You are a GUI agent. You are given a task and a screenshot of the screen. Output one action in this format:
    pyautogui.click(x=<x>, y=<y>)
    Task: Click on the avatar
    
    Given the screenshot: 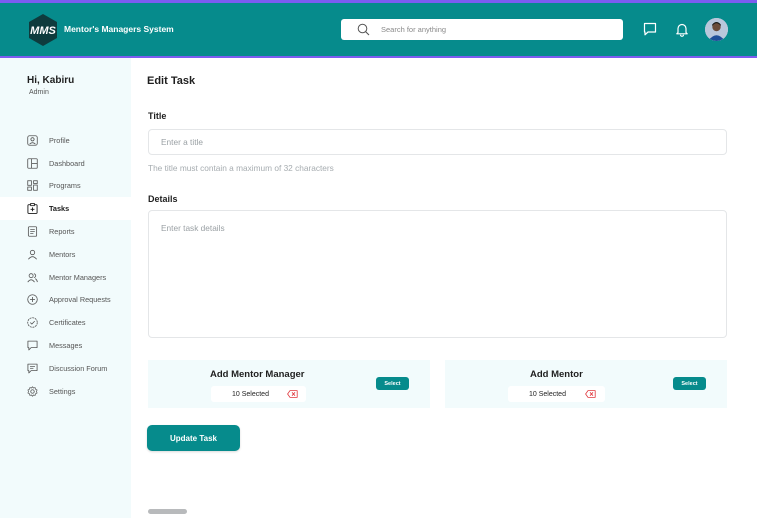 What is the action you would take?
    pyautogui.click(x=716, y=29)
    